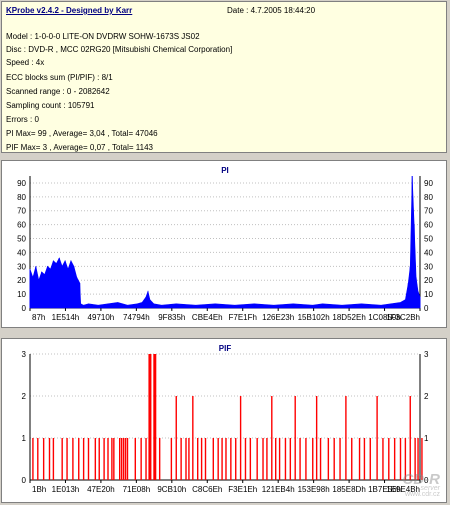  What do you see at coordinates (21, 252) in the screenshot?
I see `pi-y-tick-label: 40` at bounding box center [21, 252].